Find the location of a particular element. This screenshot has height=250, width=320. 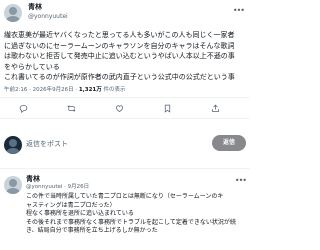

retweet-action is located at coordinates (71, 108).